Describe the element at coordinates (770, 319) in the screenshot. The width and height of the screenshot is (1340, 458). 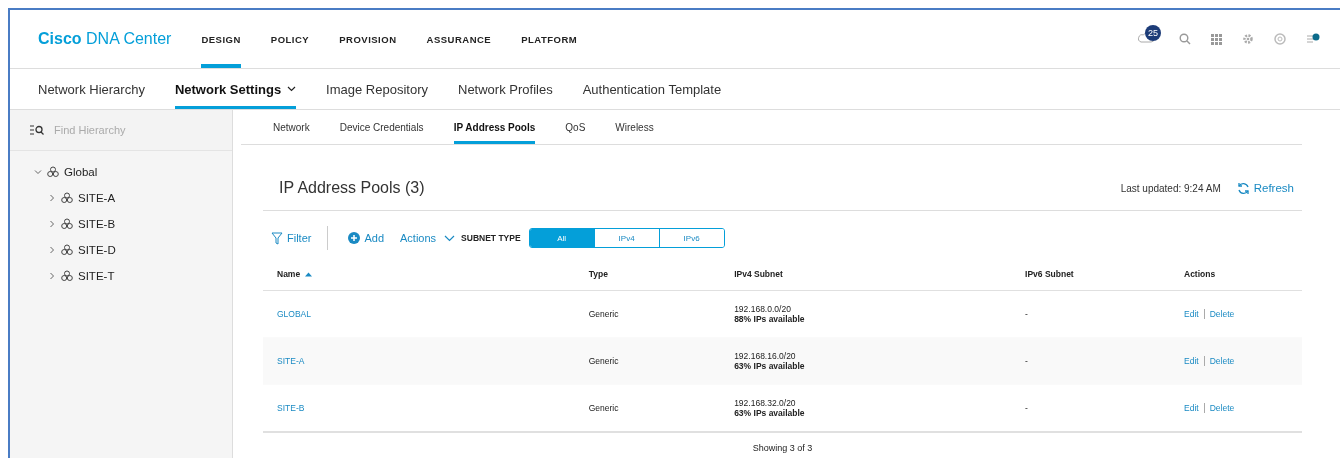
I see `availability-text: 88% IPs available` at that location.